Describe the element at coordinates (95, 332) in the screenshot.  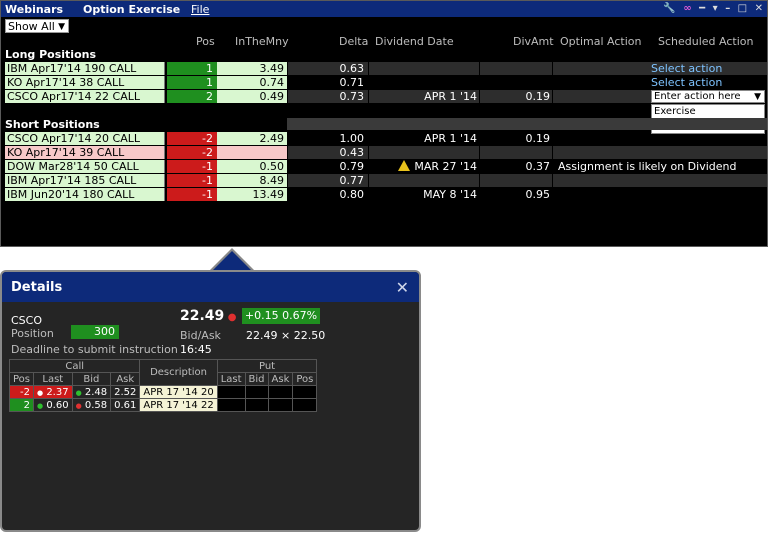
I see `position-value: 300` at that location.